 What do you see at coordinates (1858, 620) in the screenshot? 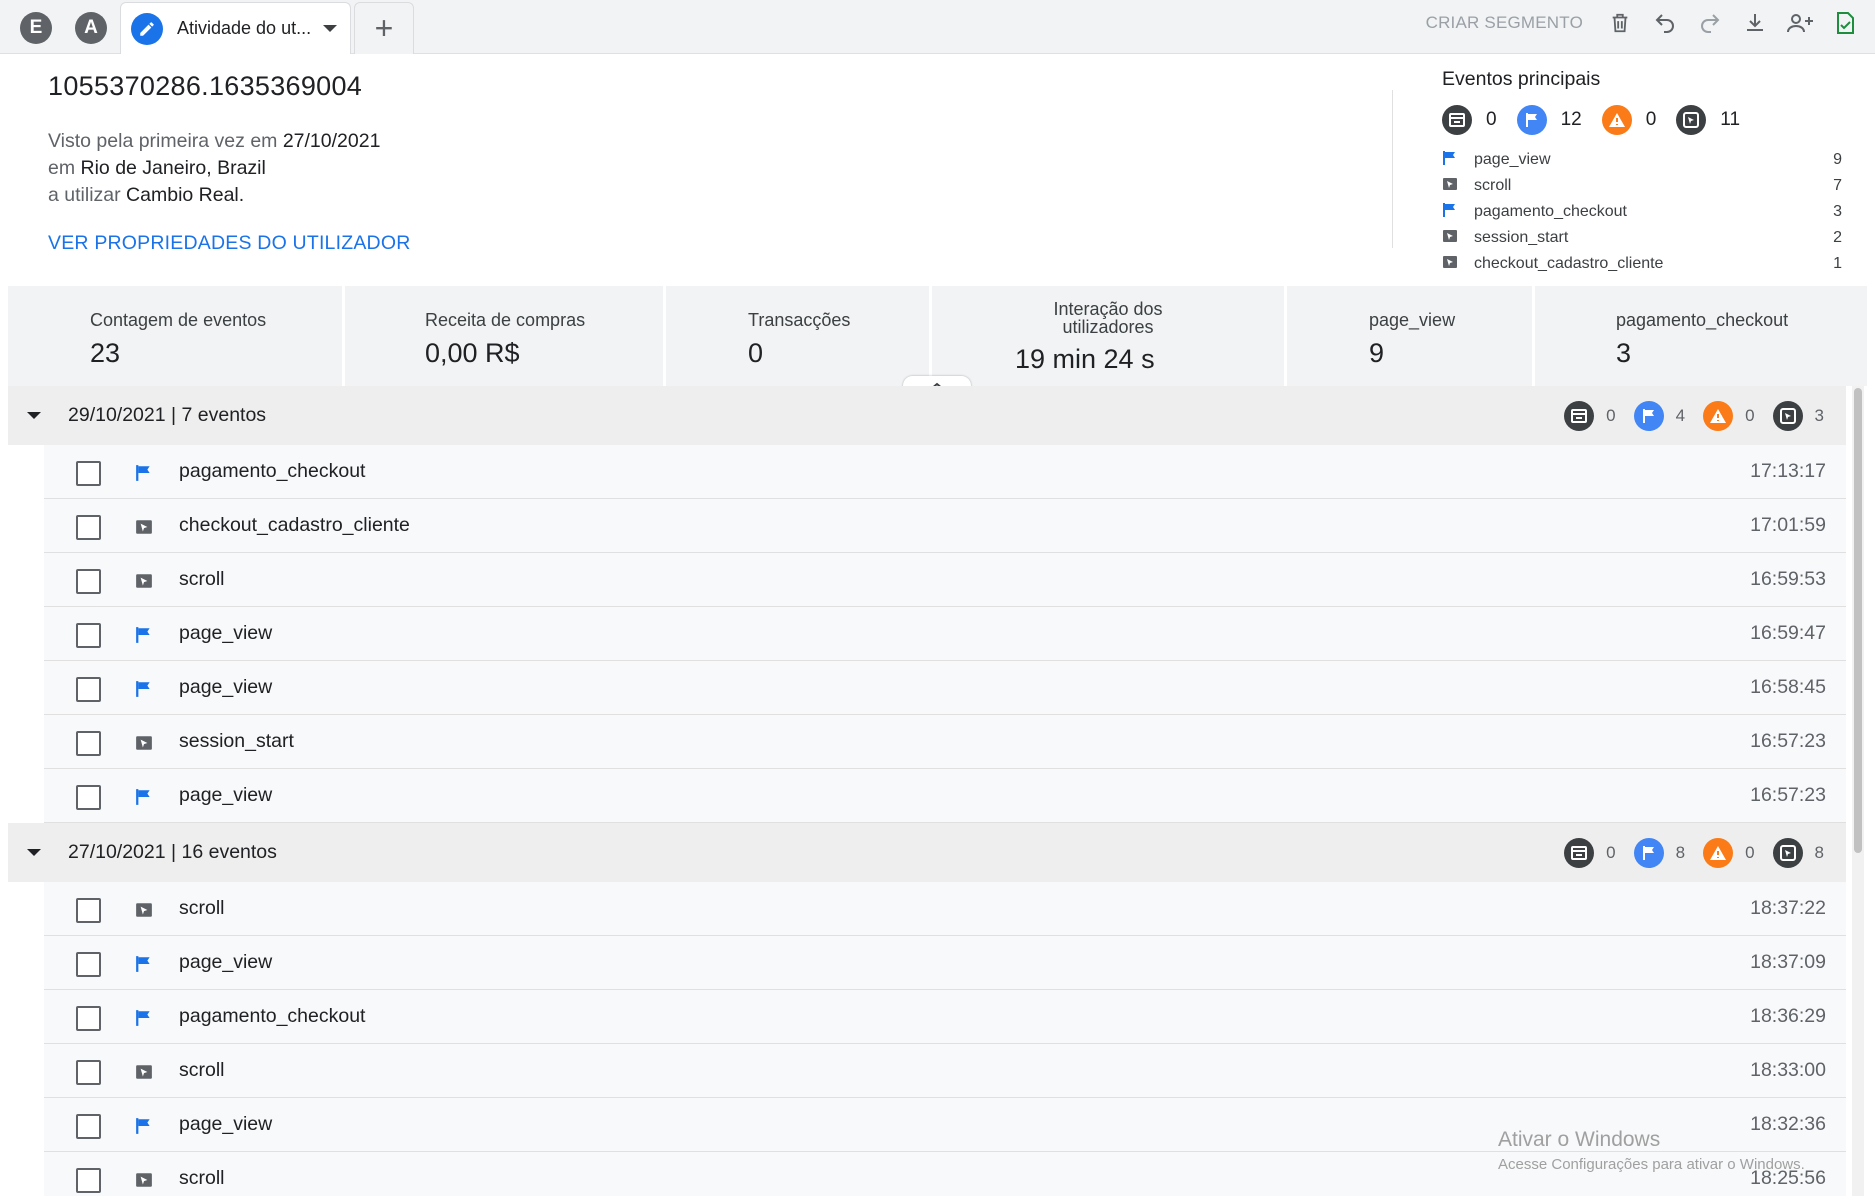
I see `scrollbar-thumb` at bounding box center [1858, 620].